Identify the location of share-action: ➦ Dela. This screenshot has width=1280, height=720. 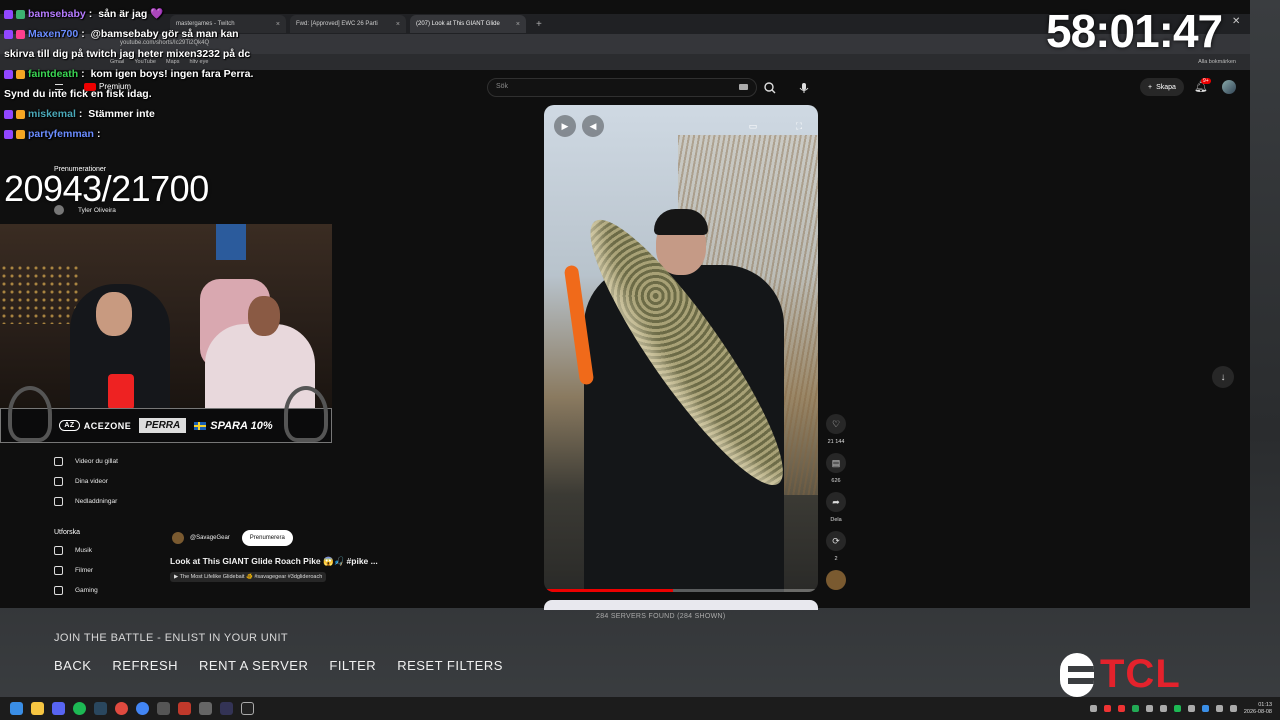
(836, 507).